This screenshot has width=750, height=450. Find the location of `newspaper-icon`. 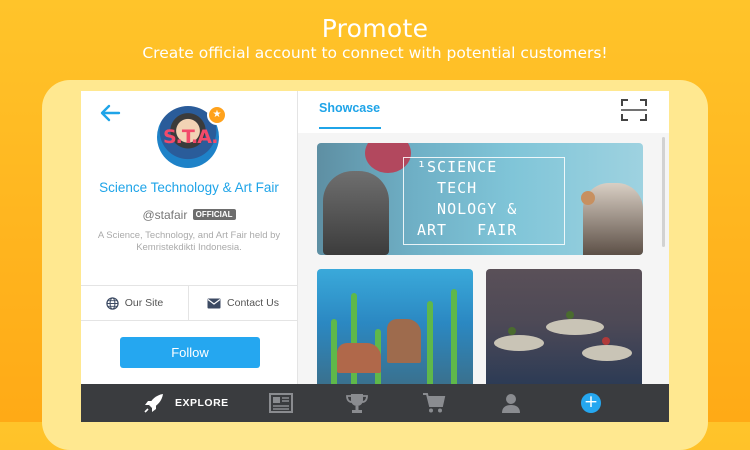

newspaper-icon is located at coordinates (281, 403).